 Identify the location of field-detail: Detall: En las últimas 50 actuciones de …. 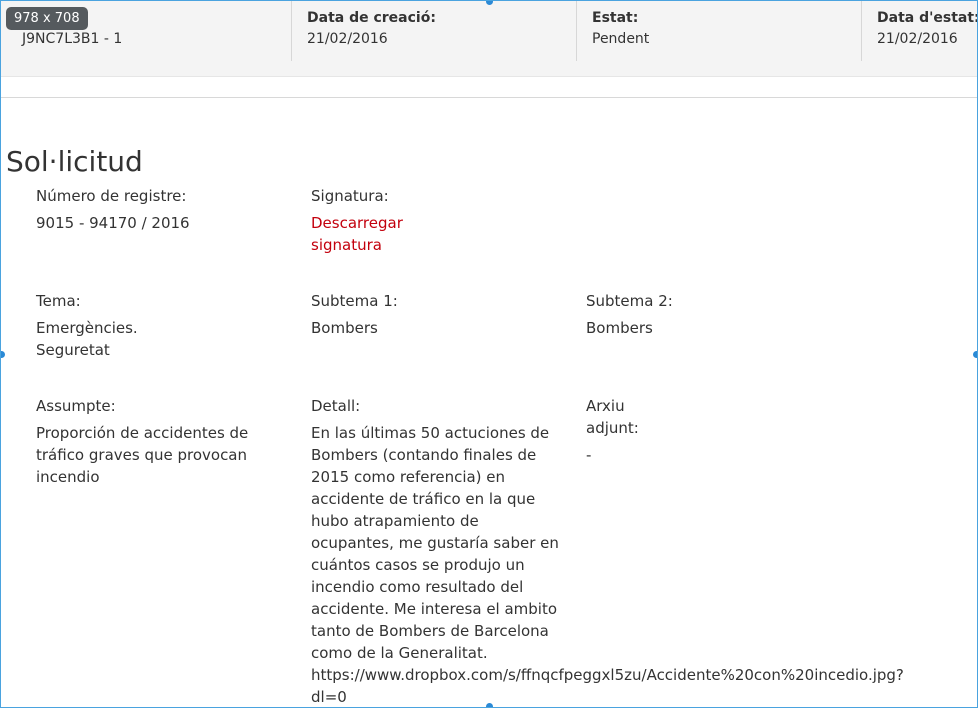
(437, 529).